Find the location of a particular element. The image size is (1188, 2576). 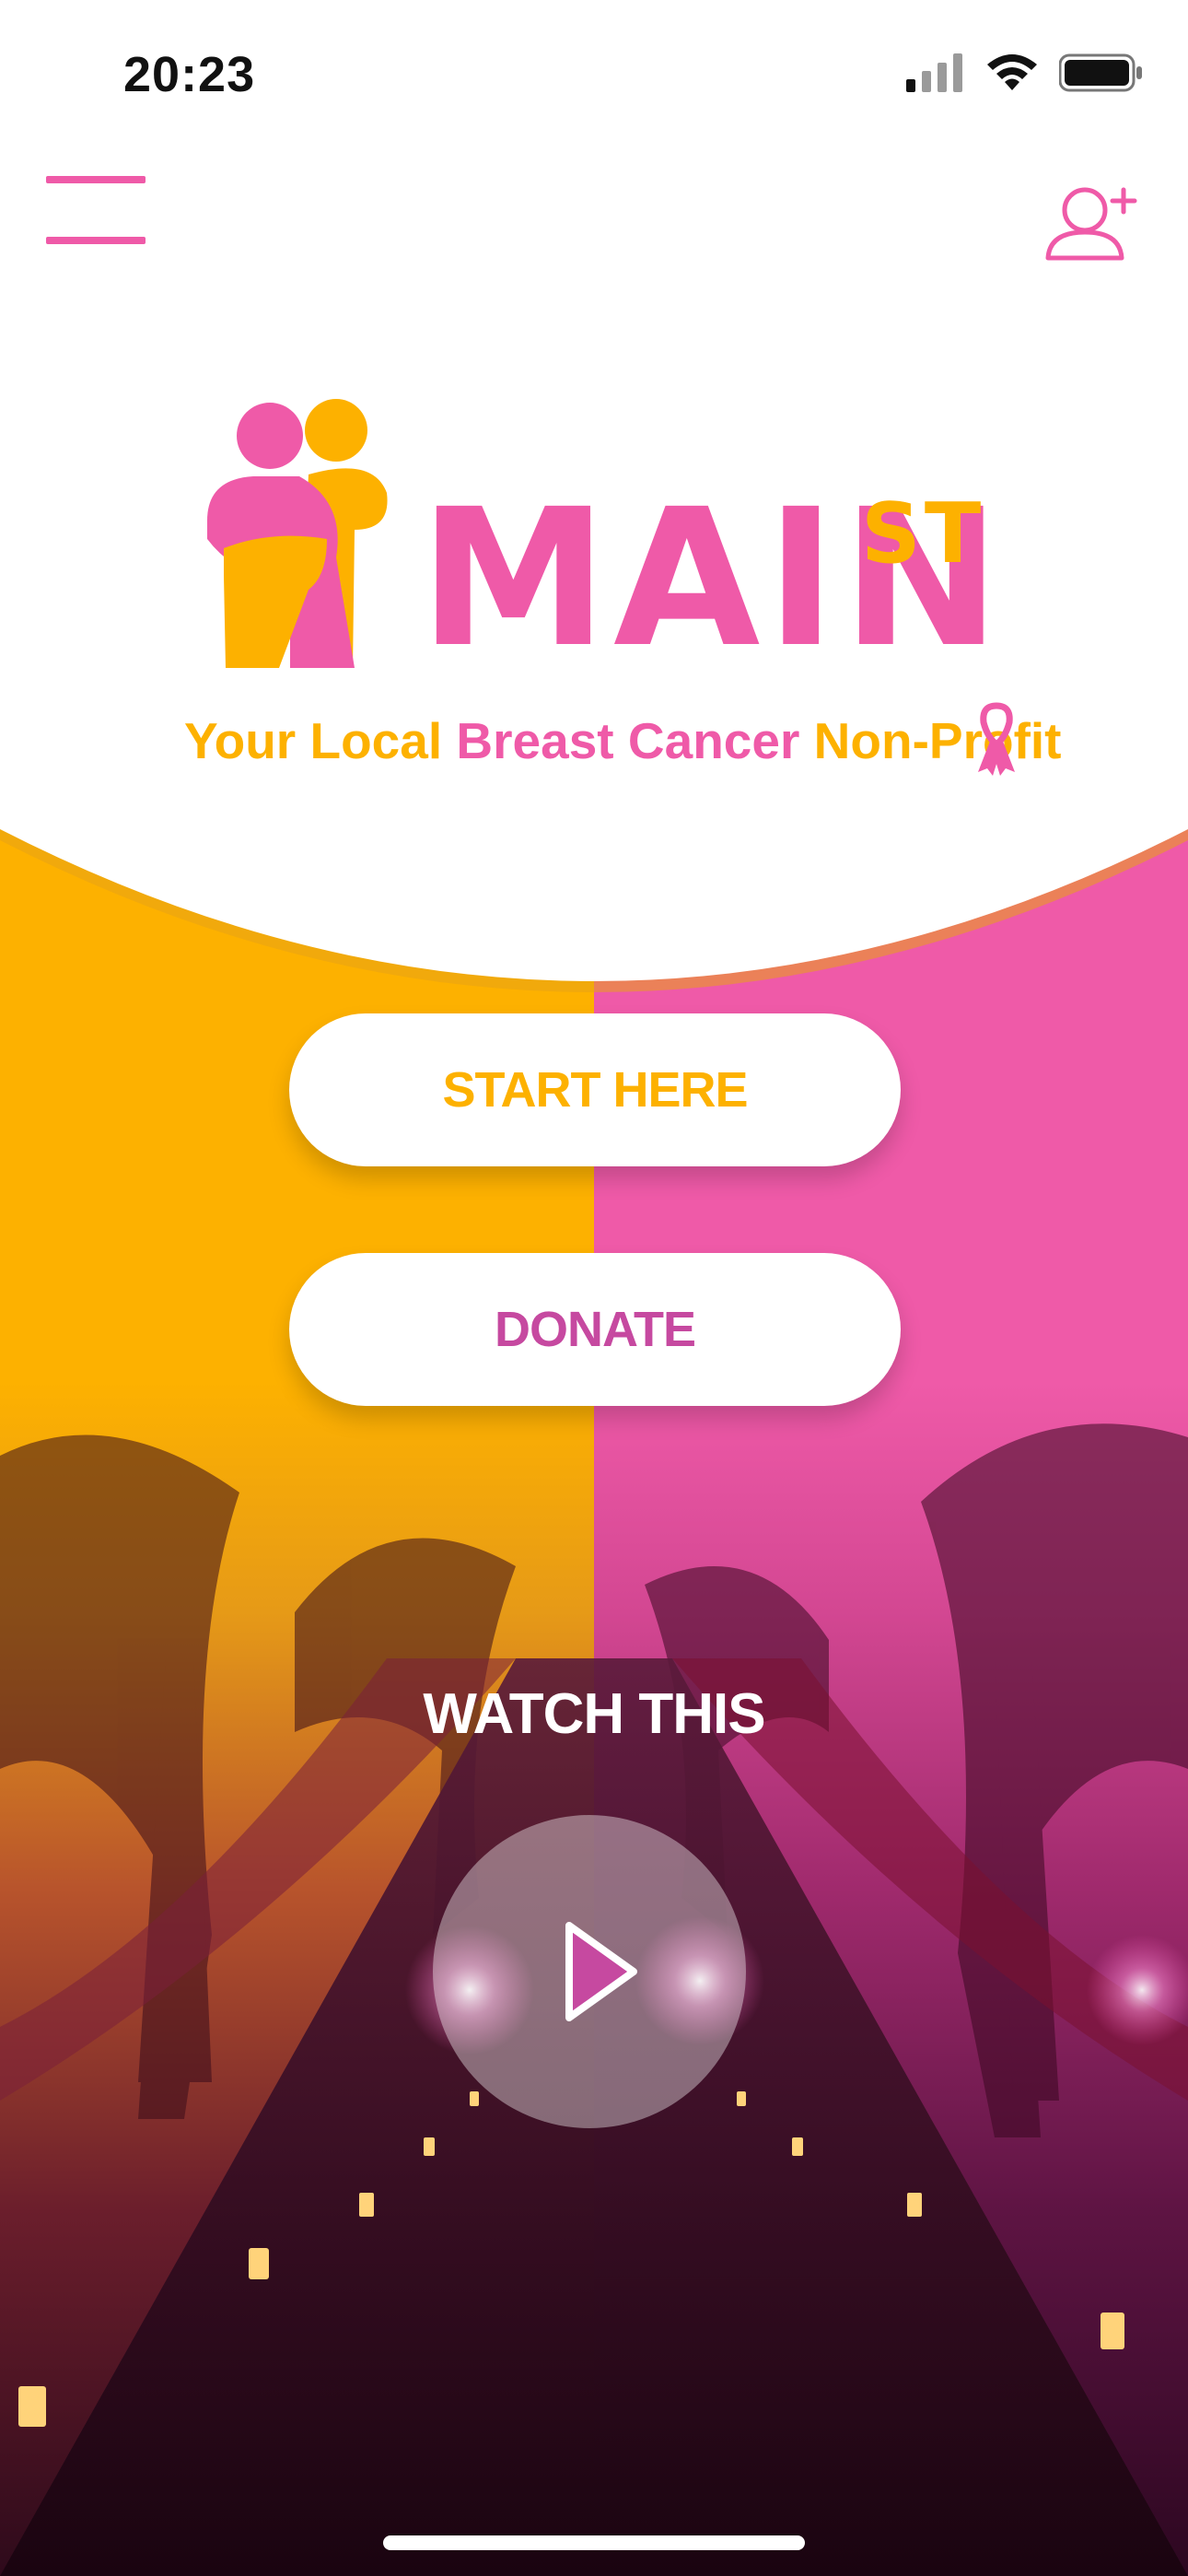

add-user-icon is located at coordinates (1091, 223).